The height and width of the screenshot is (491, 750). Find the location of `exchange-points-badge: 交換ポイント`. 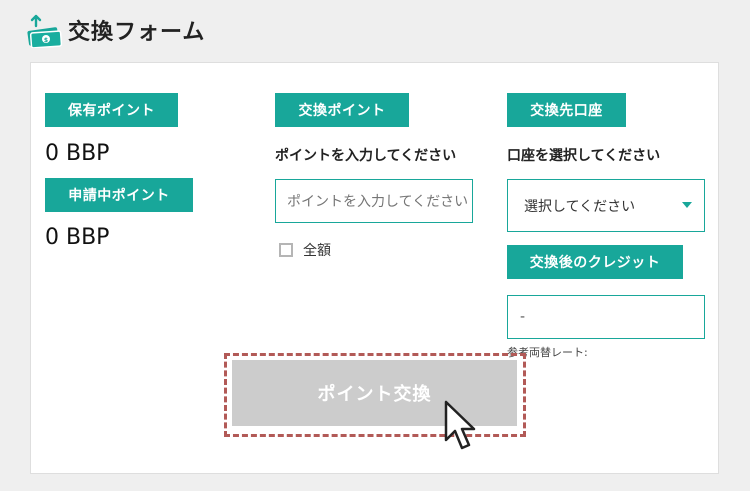

exchange-points-badge: 交換ポイント is located at coordinates (342, 110).